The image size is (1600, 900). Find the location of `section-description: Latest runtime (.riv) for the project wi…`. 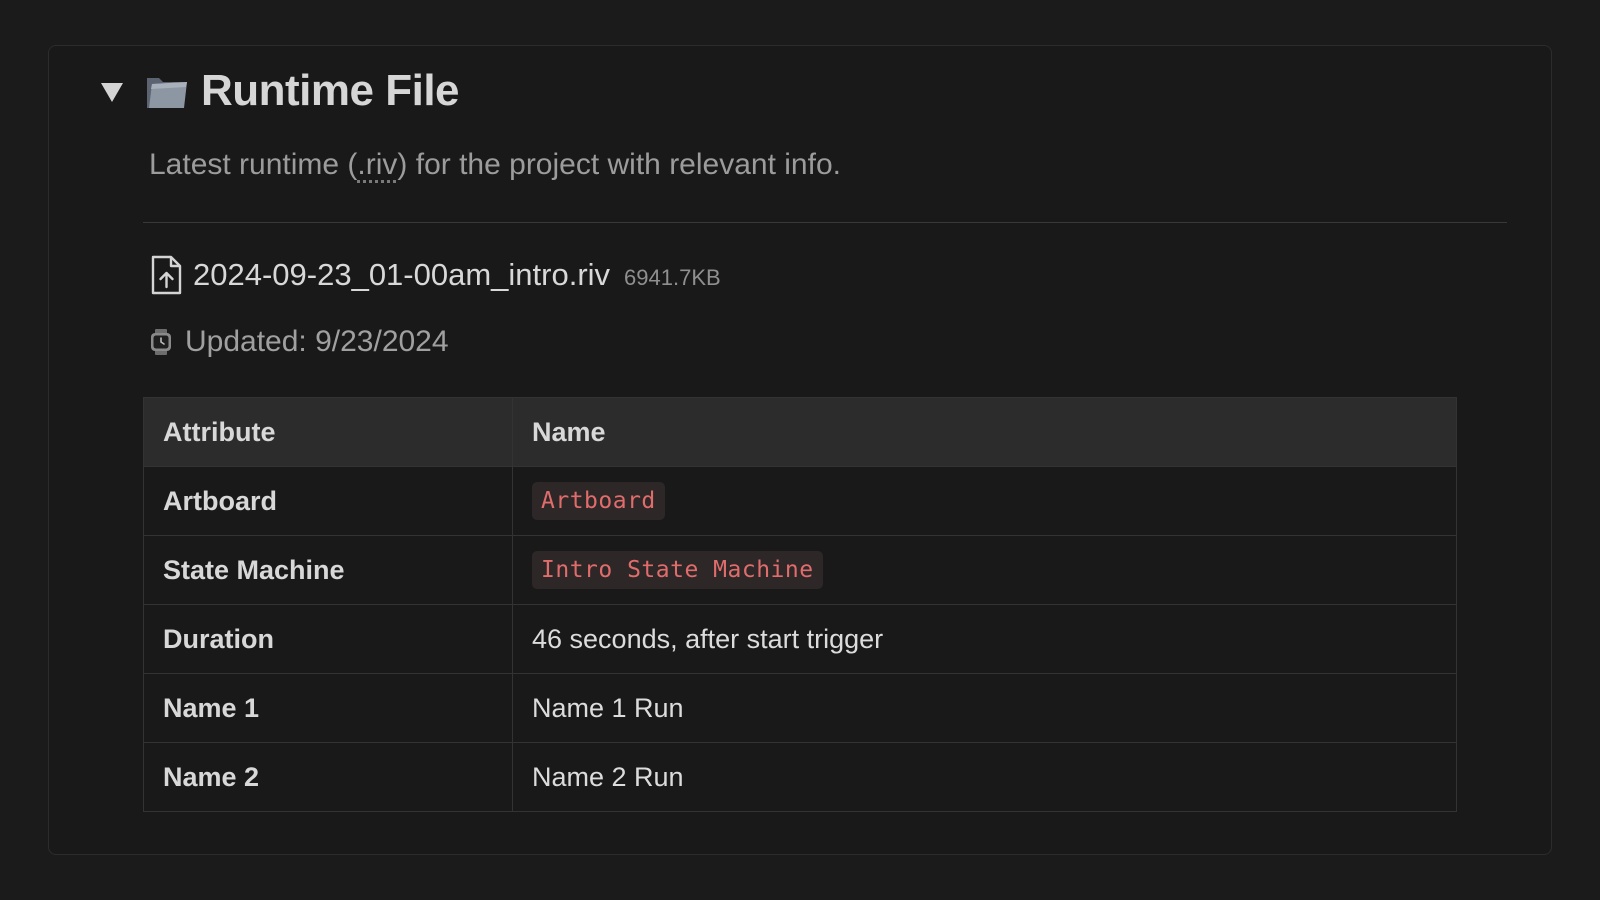

section-description: Latest runtime (.riv) for the project wi… is located at coordinates (495, 165).